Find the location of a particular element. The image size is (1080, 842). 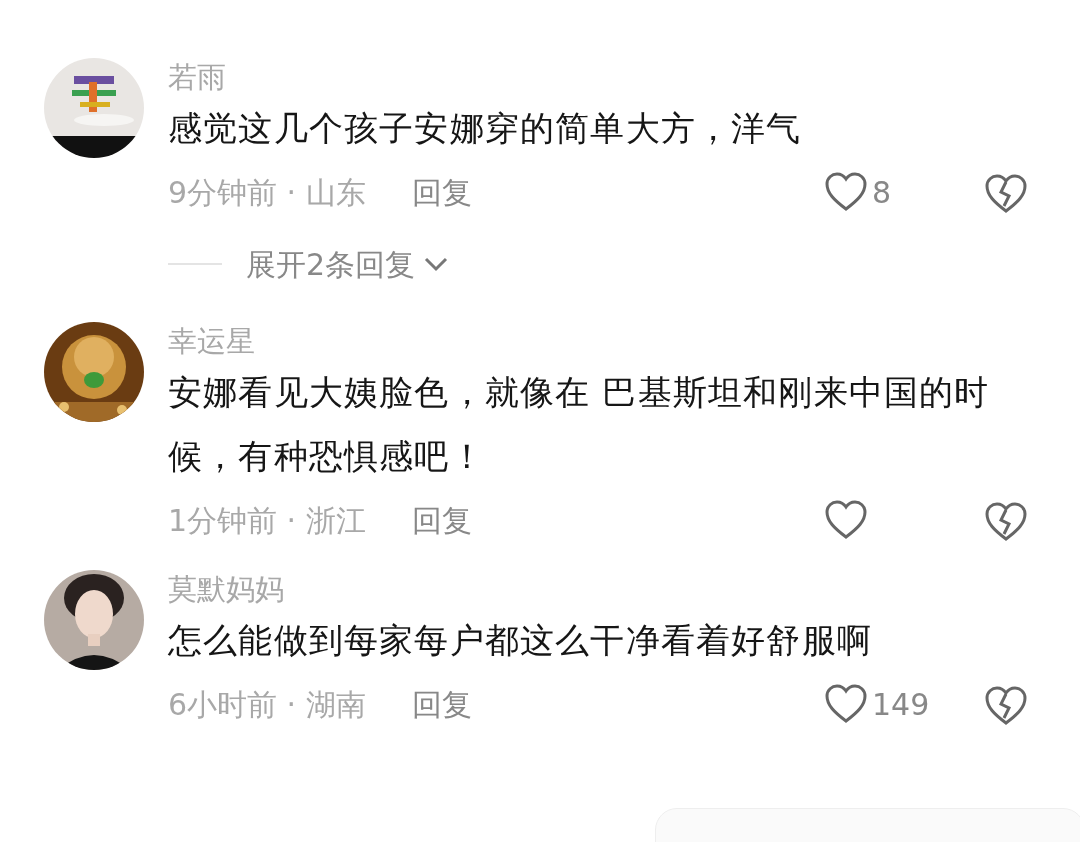

chevron-down-icon is located at coordinates (436, 264).